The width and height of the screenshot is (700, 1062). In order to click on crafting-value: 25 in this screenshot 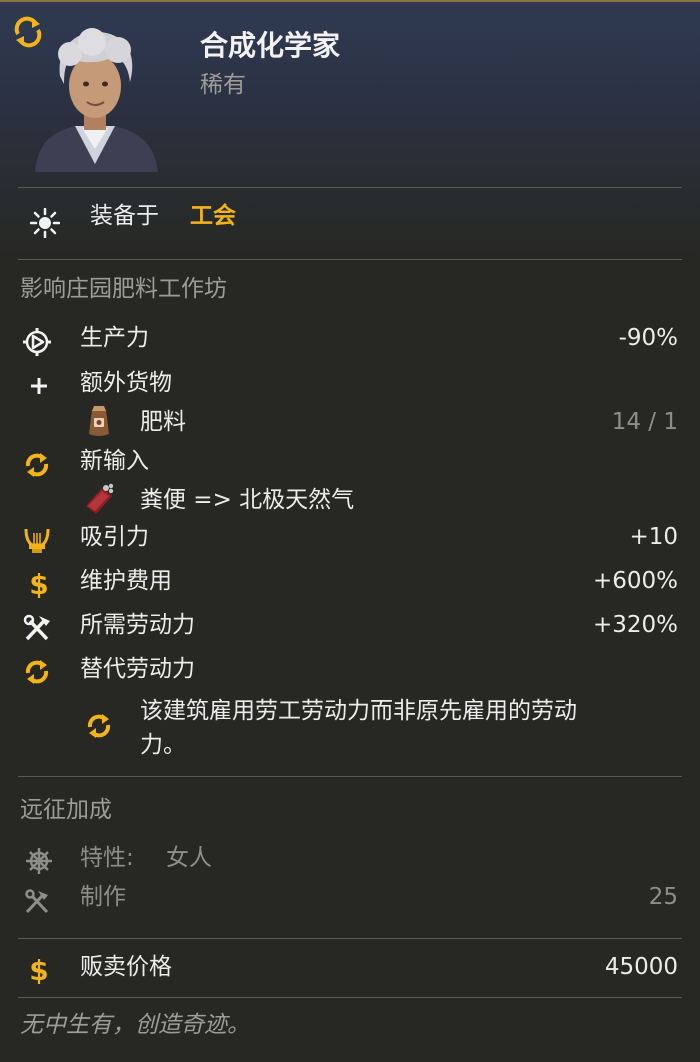, I will do `click(663, 897)`.